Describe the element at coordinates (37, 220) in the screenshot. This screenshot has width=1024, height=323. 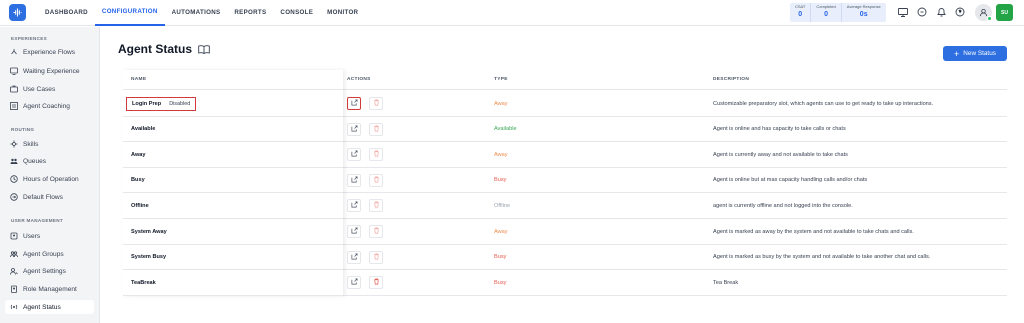
I see `sidebar-section-title: USER MANAGEMENT` at that location.